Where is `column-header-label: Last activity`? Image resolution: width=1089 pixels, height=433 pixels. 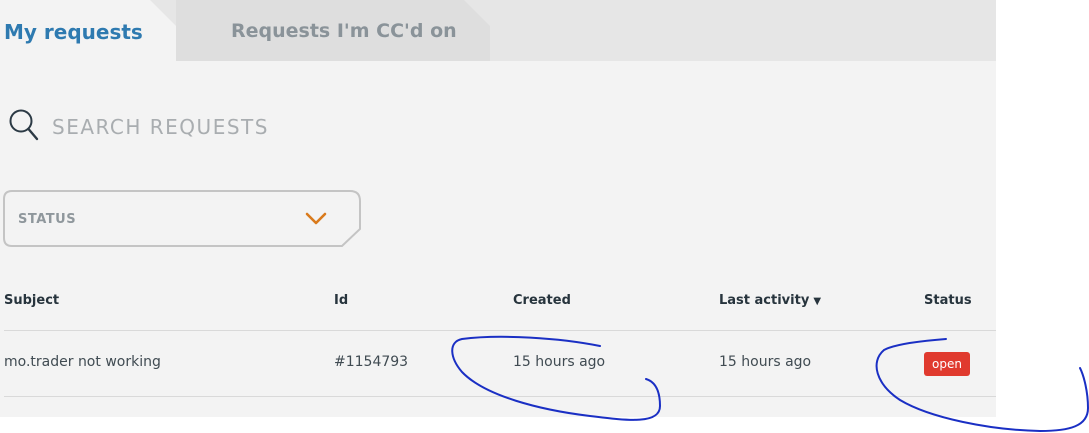 column-header-label: Last activity is located at coordinates (764, 300).